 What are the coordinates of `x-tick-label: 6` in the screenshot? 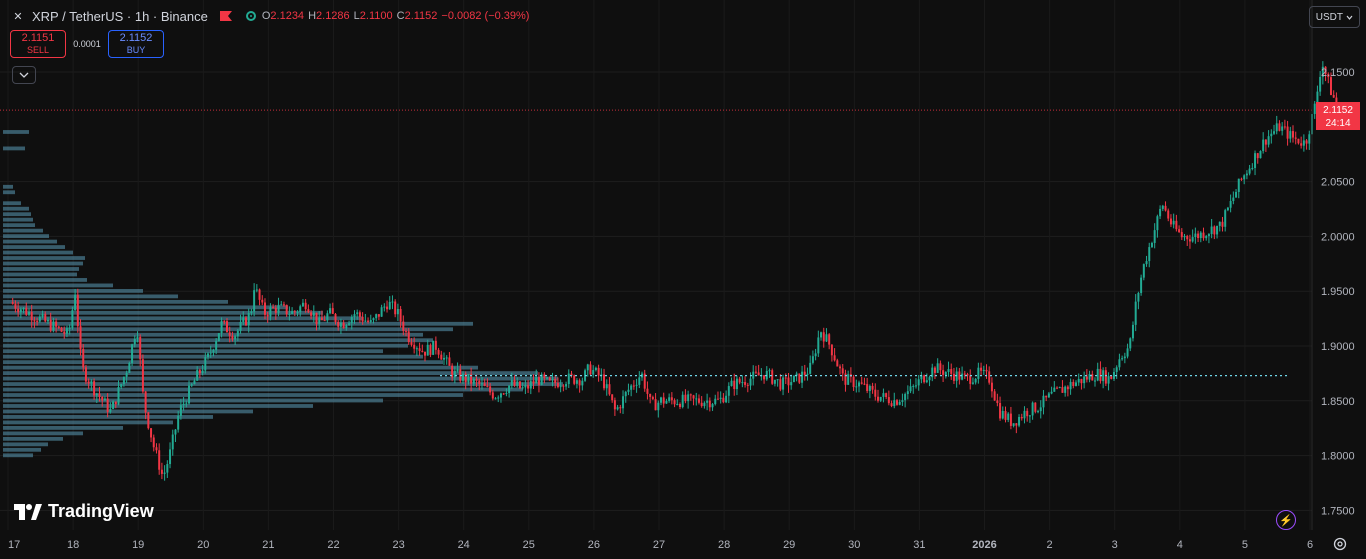 It's located at (1310, 545).